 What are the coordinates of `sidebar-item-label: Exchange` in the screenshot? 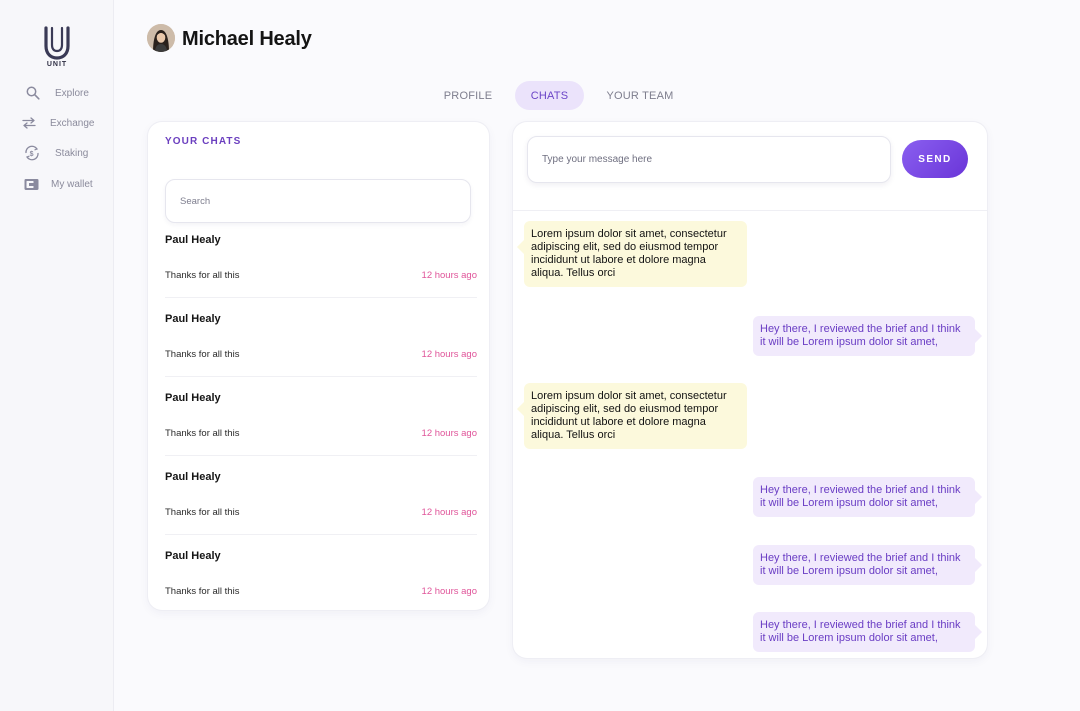 It's located at (72, 123).